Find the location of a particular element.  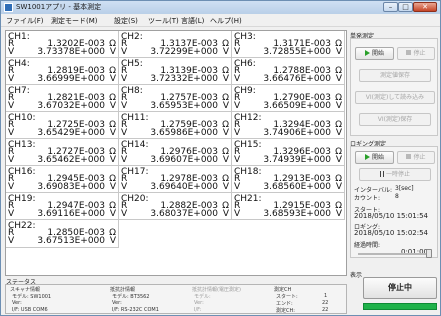

scanner-model: モデル: SW1001 is located at coordinates (32, 297).